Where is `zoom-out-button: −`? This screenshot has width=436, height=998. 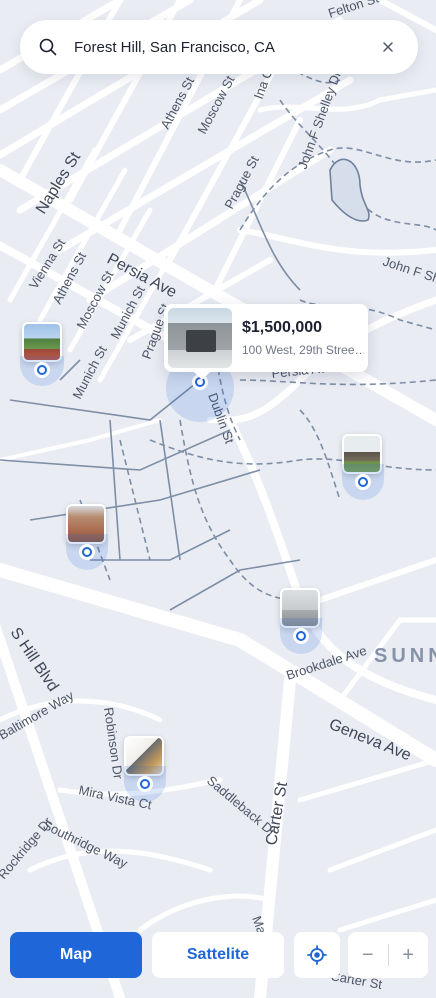 zoom-out-button: − is located at coordinates (368, 955).